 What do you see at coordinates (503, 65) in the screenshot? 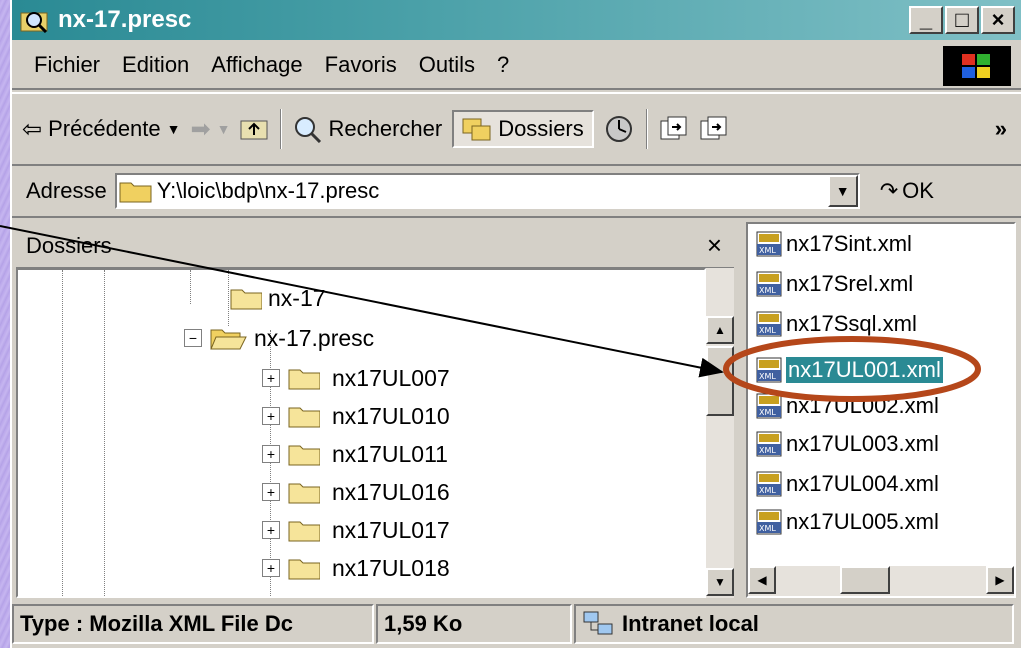
I see `menu-help: ?` at bounding box center [503, 65].